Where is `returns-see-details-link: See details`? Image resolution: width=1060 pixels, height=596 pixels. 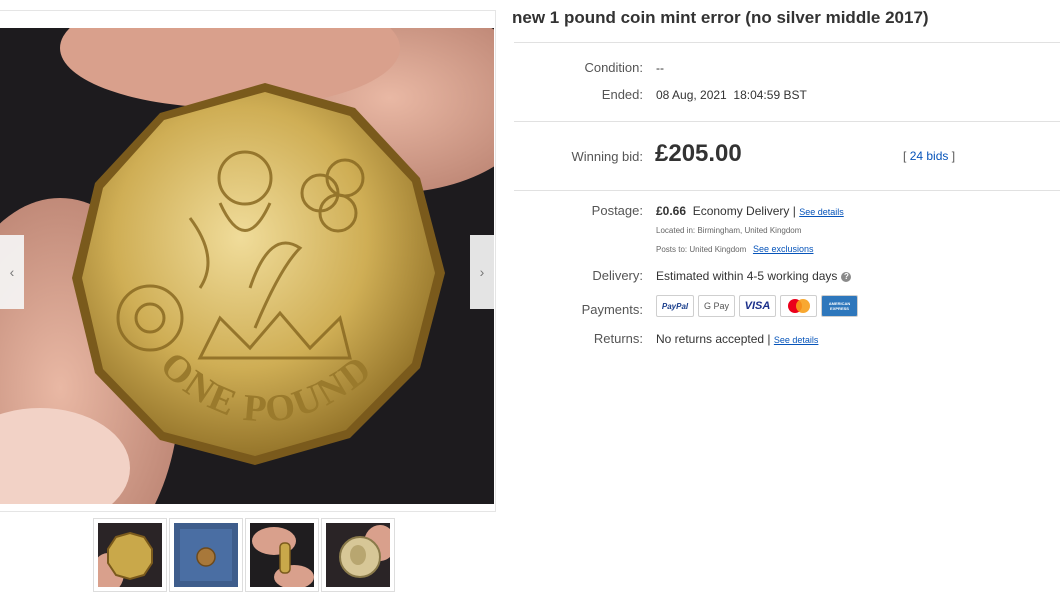 returns-see-details-link: See details is located at coordinates (796, 340).